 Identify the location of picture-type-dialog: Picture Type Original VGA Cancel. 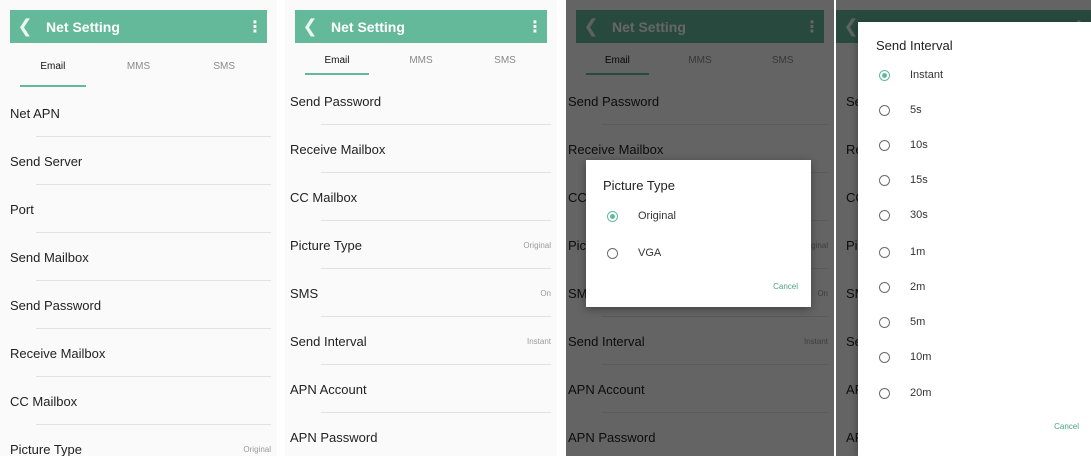
(698, 233).